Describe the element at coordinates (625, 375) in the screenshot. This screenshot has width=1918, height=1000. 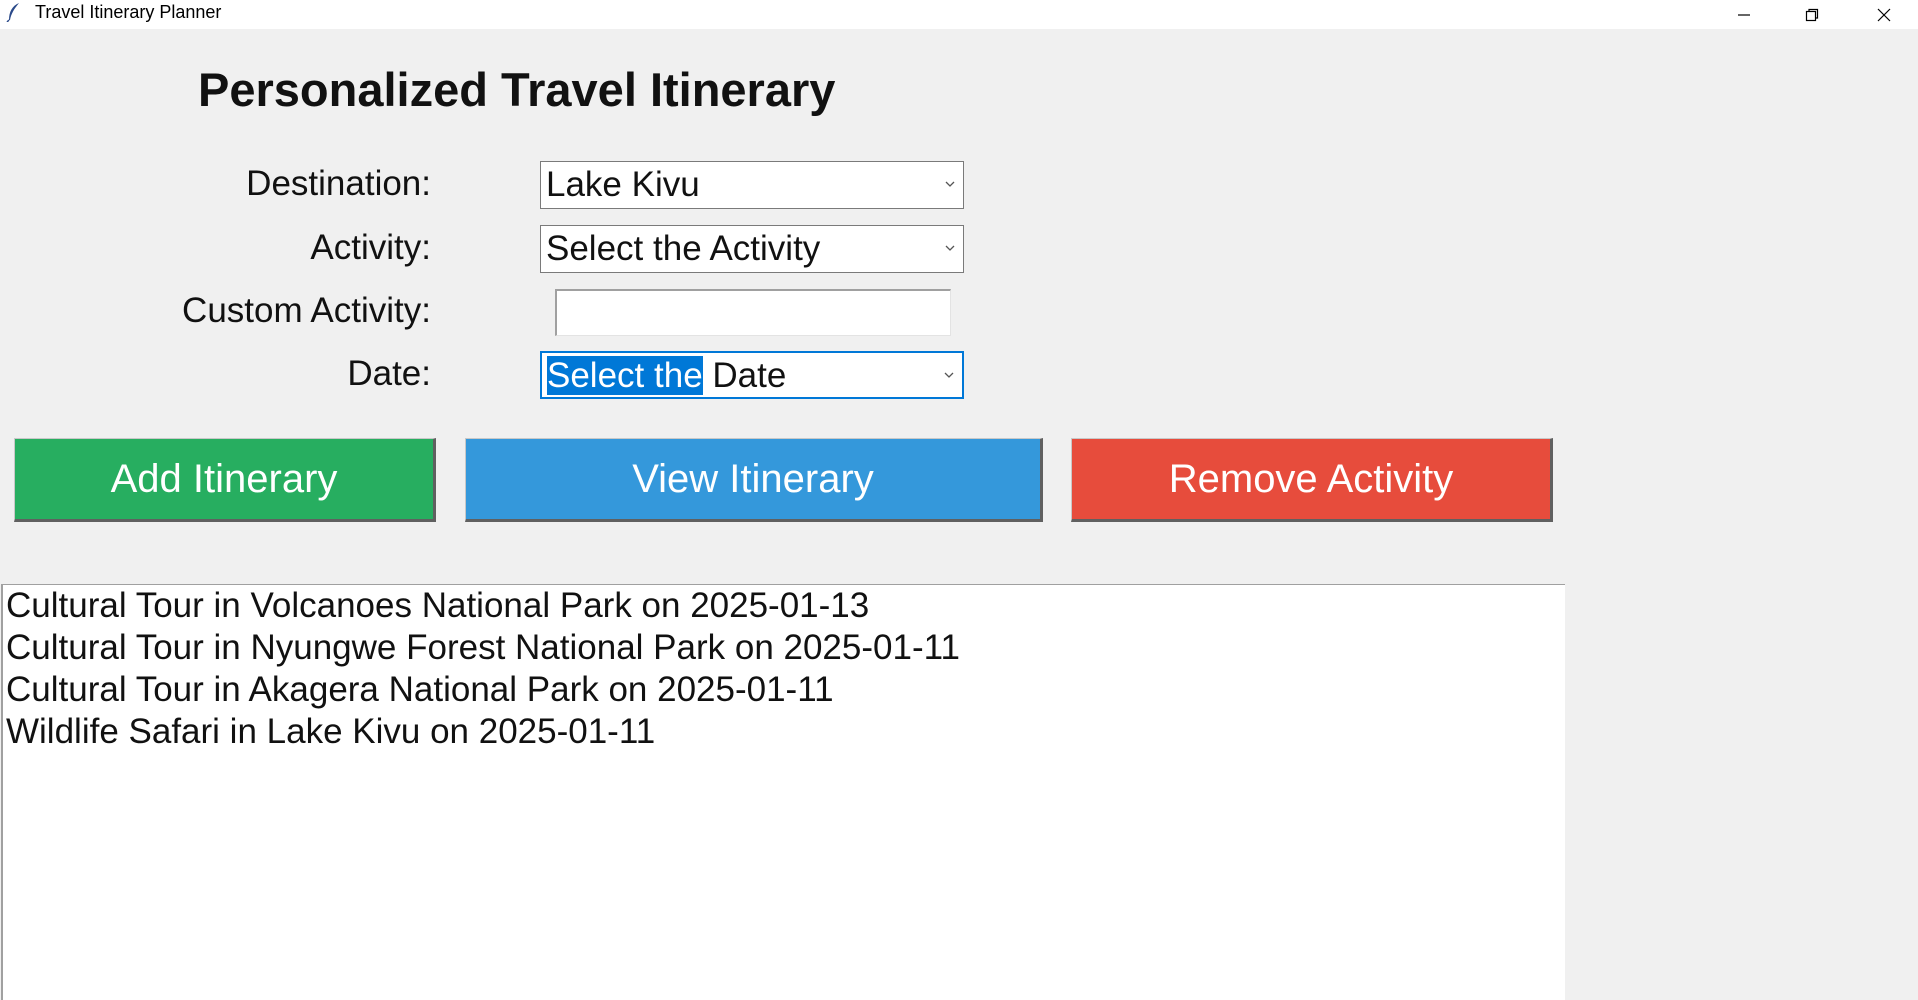
I see `date-value-selected-text: Select the` at that location.